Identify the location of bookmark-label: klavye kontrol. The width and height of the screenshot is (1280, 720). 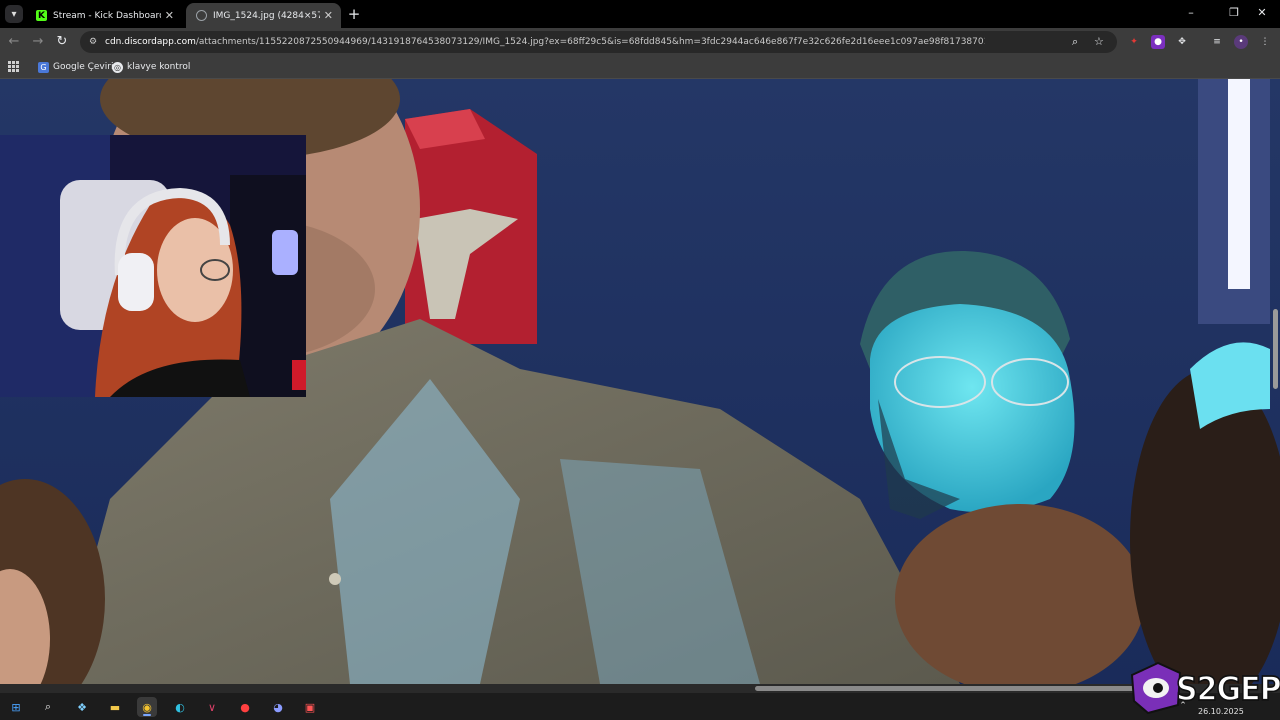
(159, 67).